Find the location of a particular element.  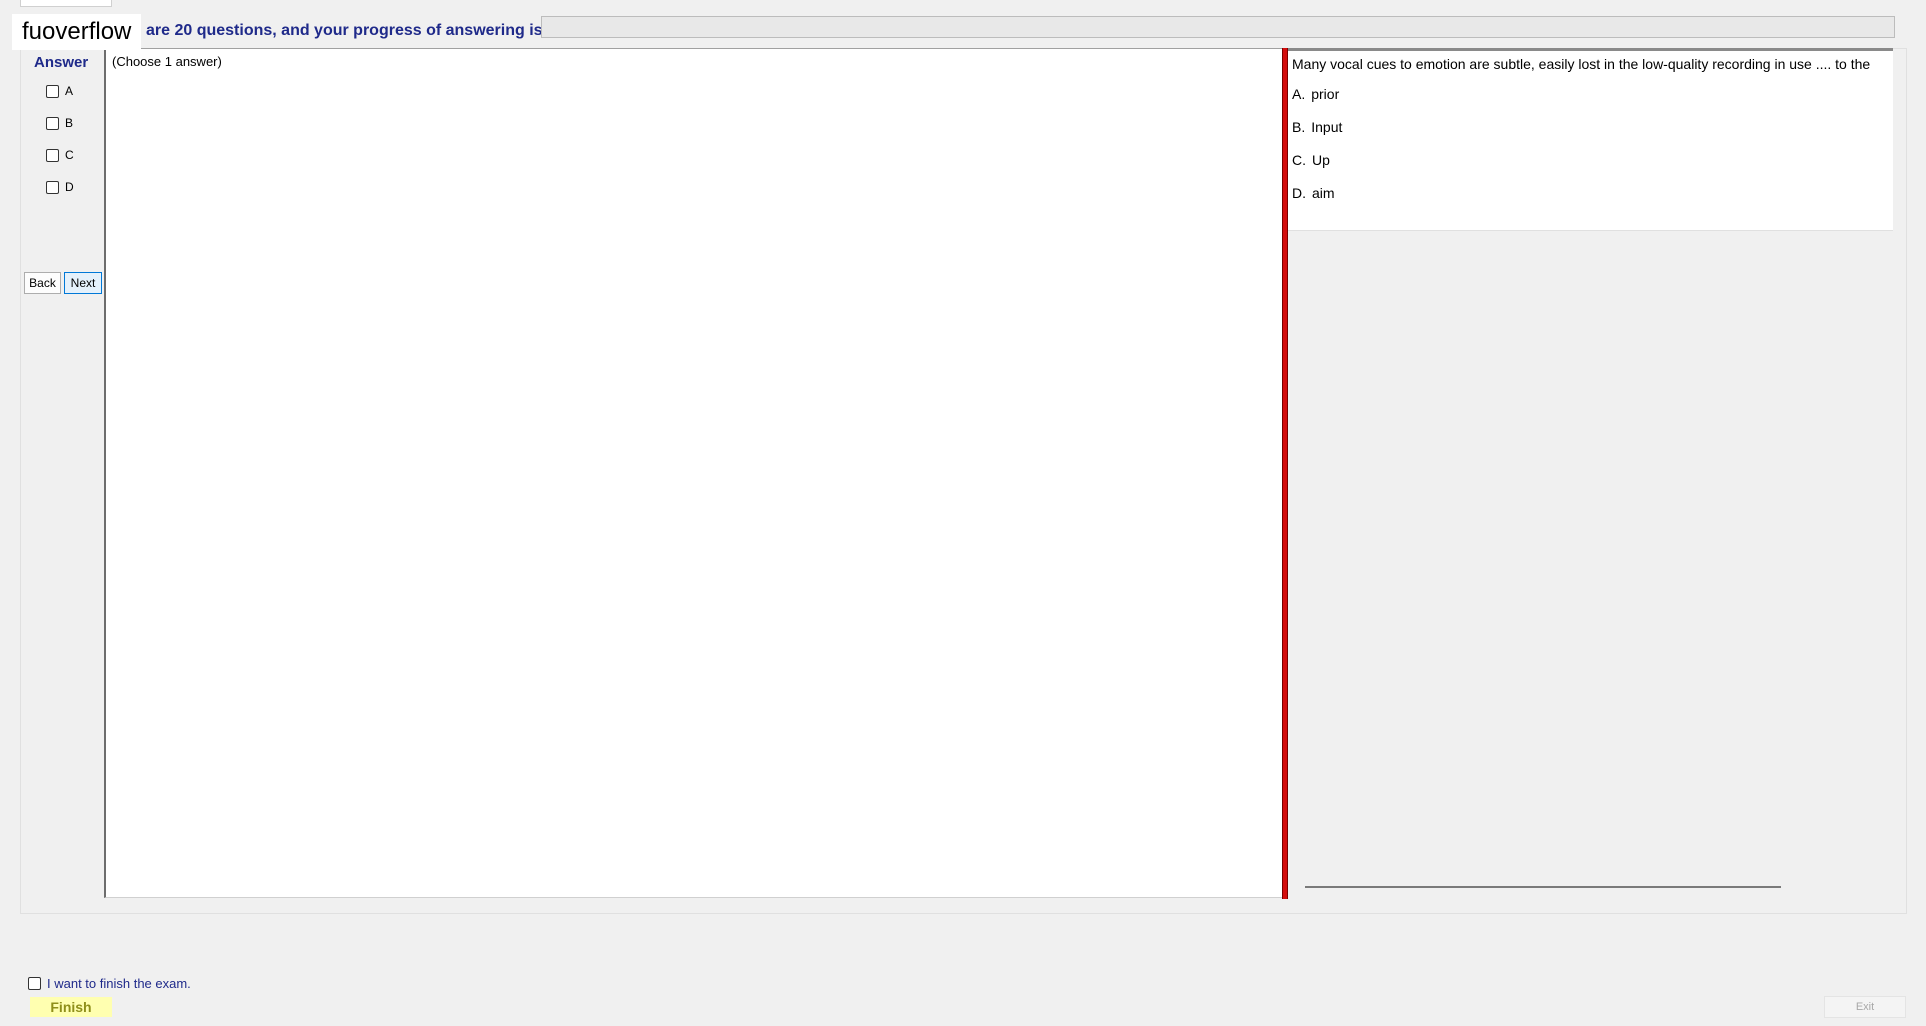

choice-text-d: aim is located at coordinates (1323, 193).